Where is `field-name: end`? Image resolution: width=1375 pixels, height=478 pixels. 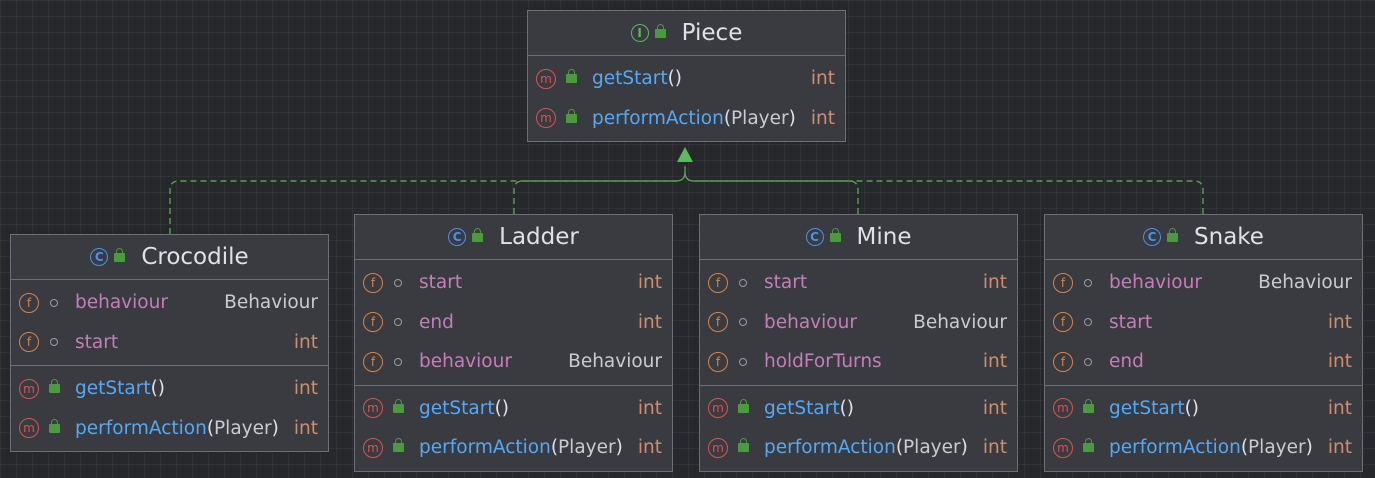 field-name: end is located at coordinates (436, 322).